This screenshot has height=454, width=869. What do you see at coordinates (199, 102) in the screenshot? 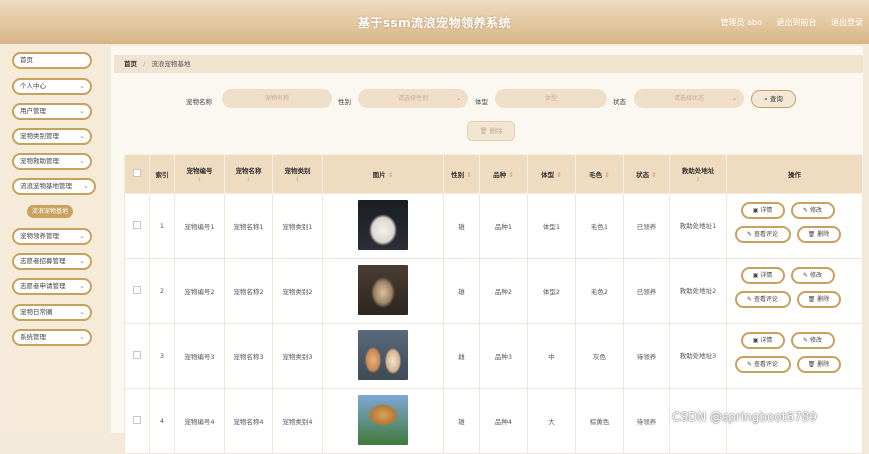
I see `pet-name-label: 宠物名称` at bounding box center [199, 102].